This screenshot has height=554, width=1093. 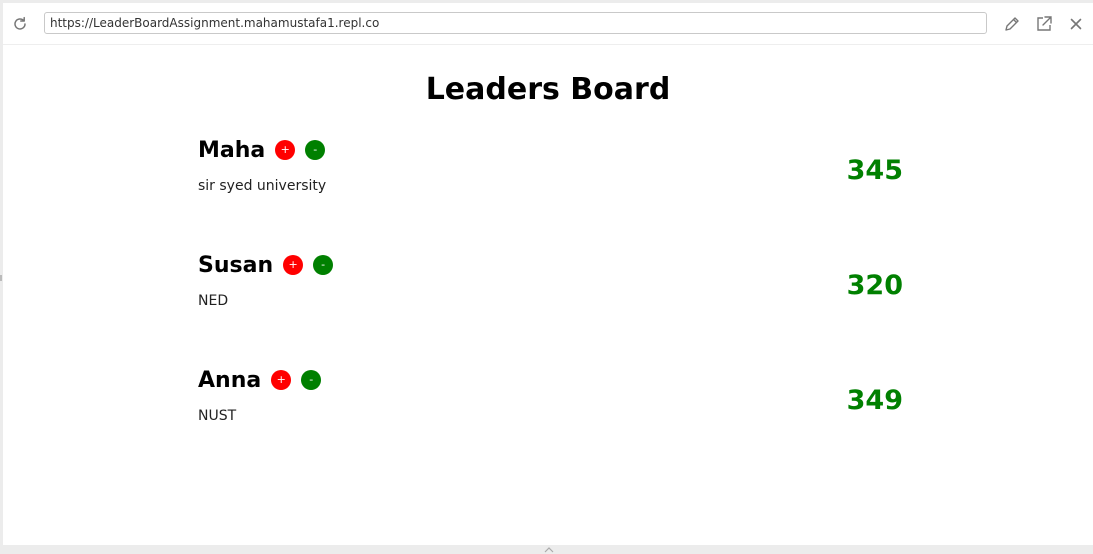 I want to click on player-name: Maha, so click(x=232, y=150).